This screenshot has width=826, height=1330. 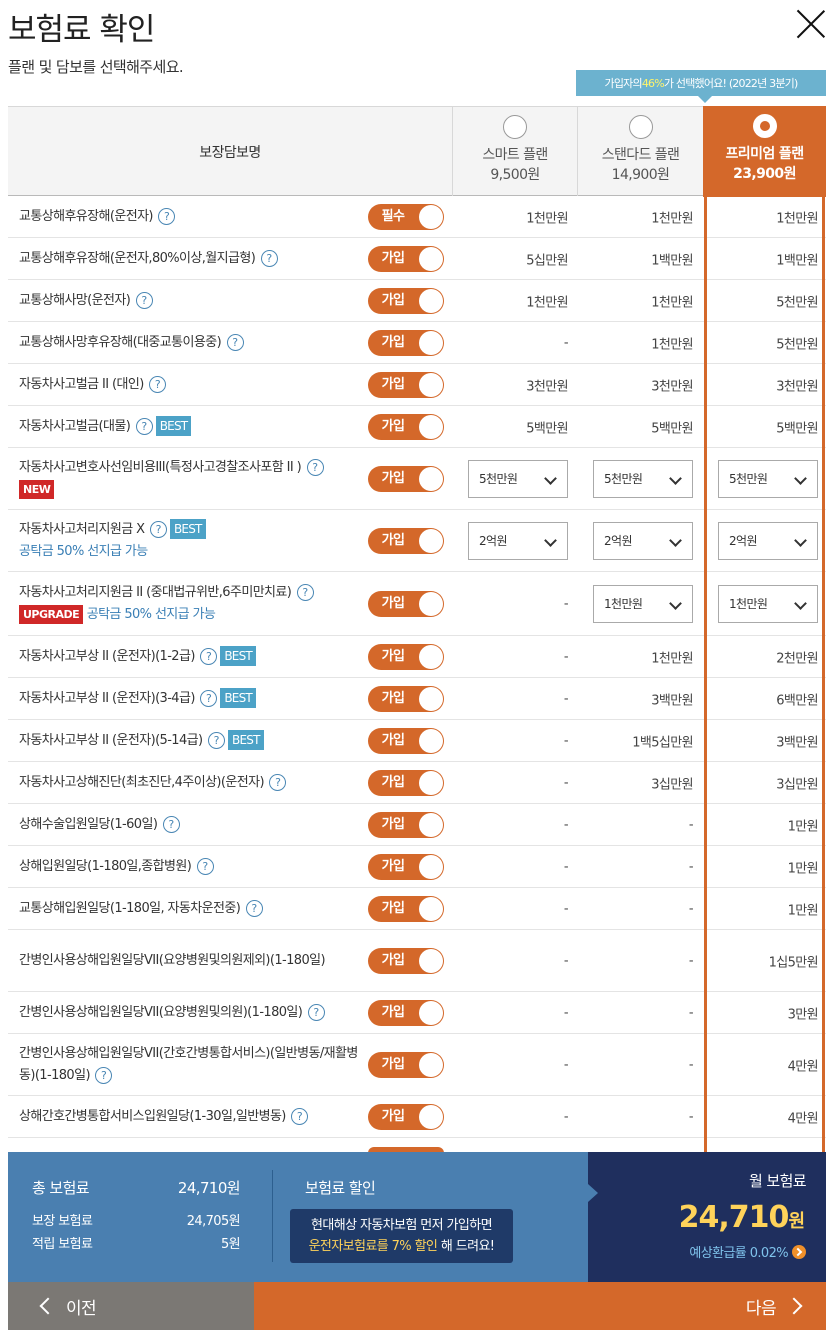 What do you see at coordinates (246, 740) in the screenshot?
I see `best-badge: BEST` at bounding box center [246, 740].